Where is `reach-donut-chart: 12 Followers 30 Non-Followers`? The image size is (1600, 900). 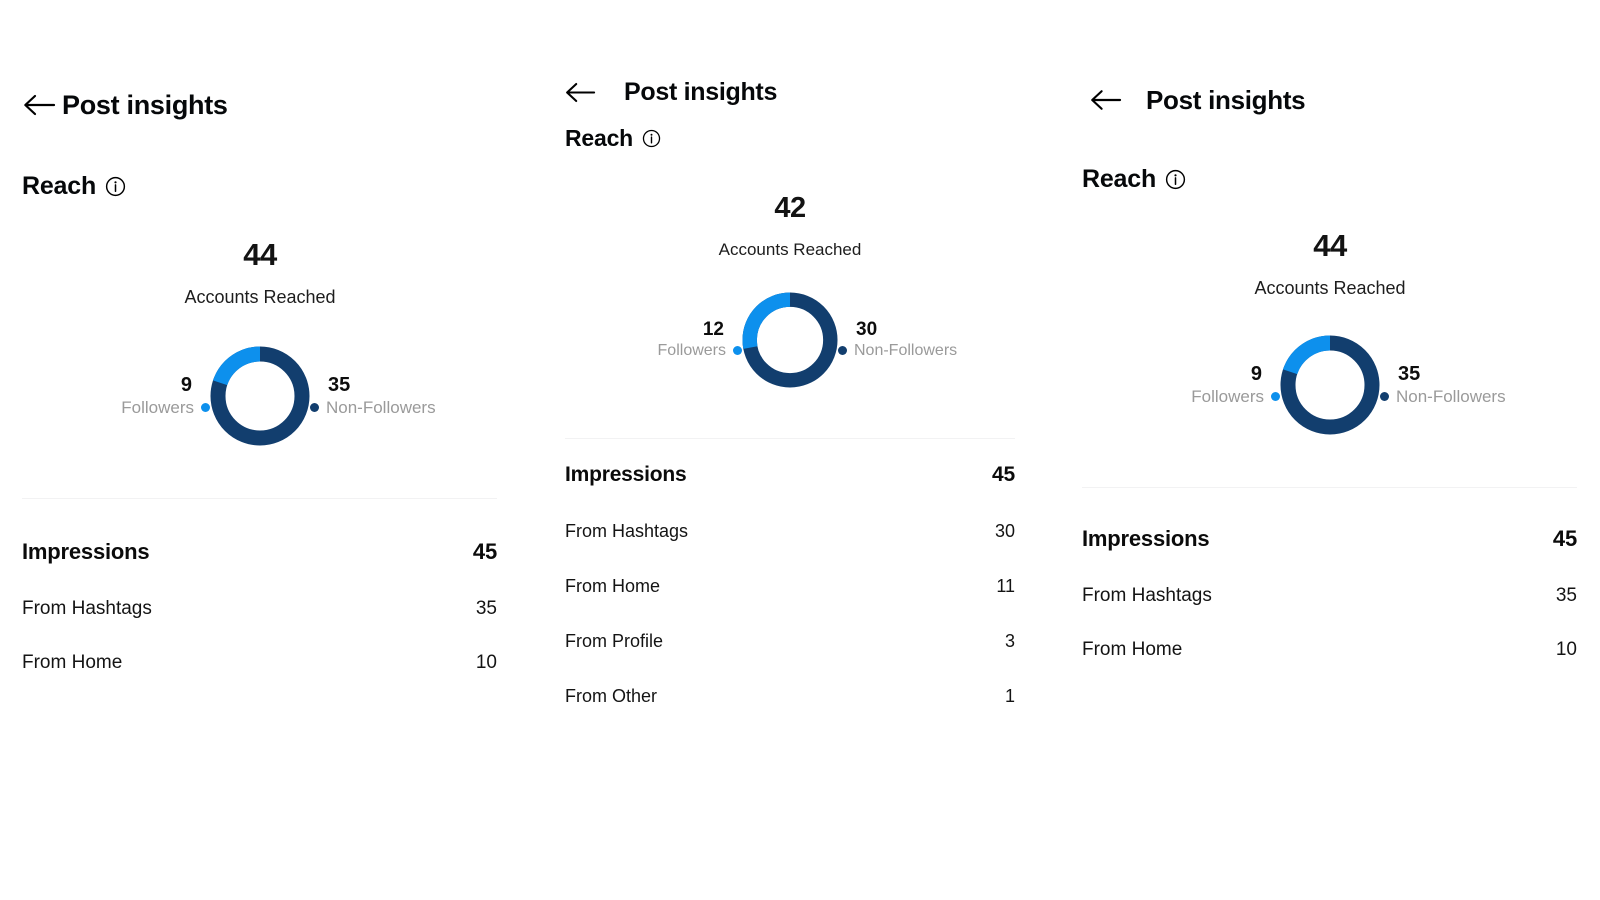 reach-donut-chart: 12 Followers 30 Non-Followers is located at coordinates (790, 340).